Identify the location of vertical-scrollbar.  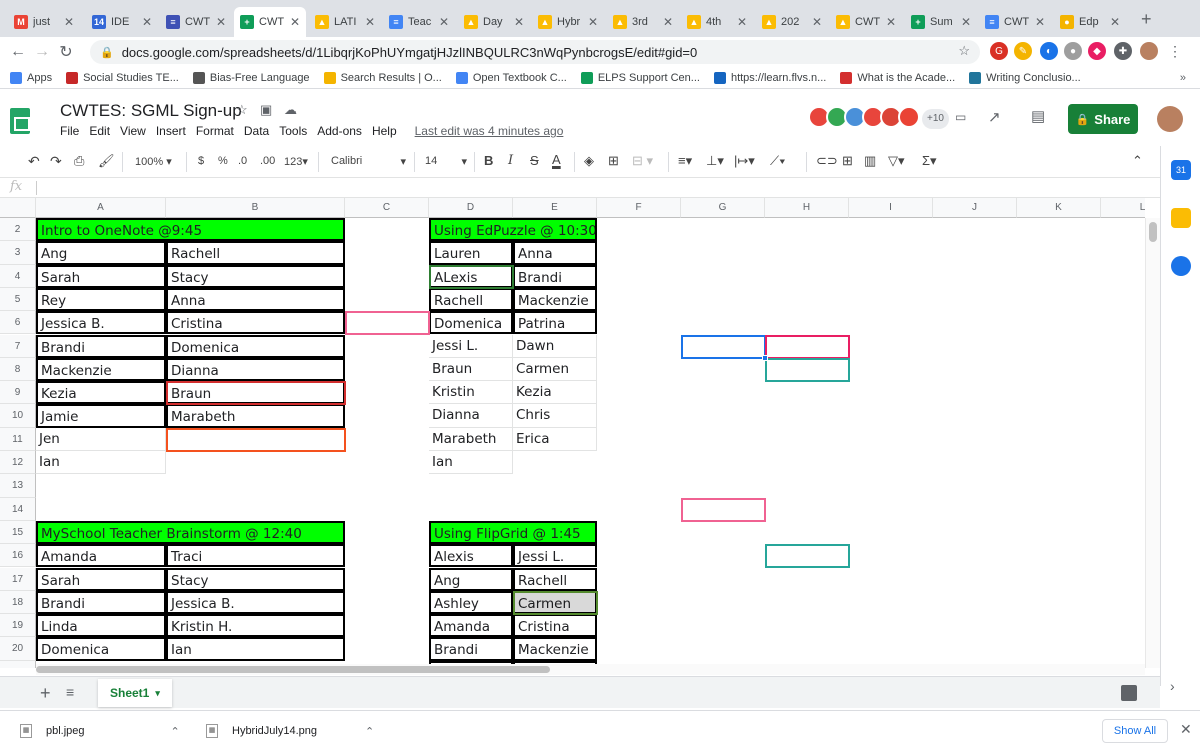
(1152, 443).